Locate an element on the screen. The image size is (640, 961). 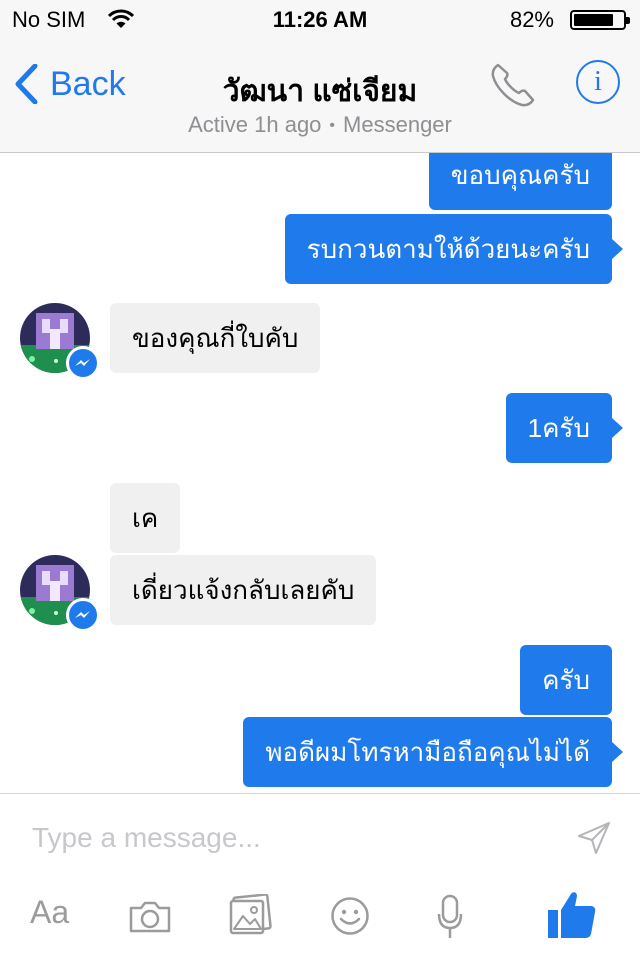
outgoing-message: พอดีผมโทรหามือถือคุณไม่ได้ is located at coordinates (427, 752).